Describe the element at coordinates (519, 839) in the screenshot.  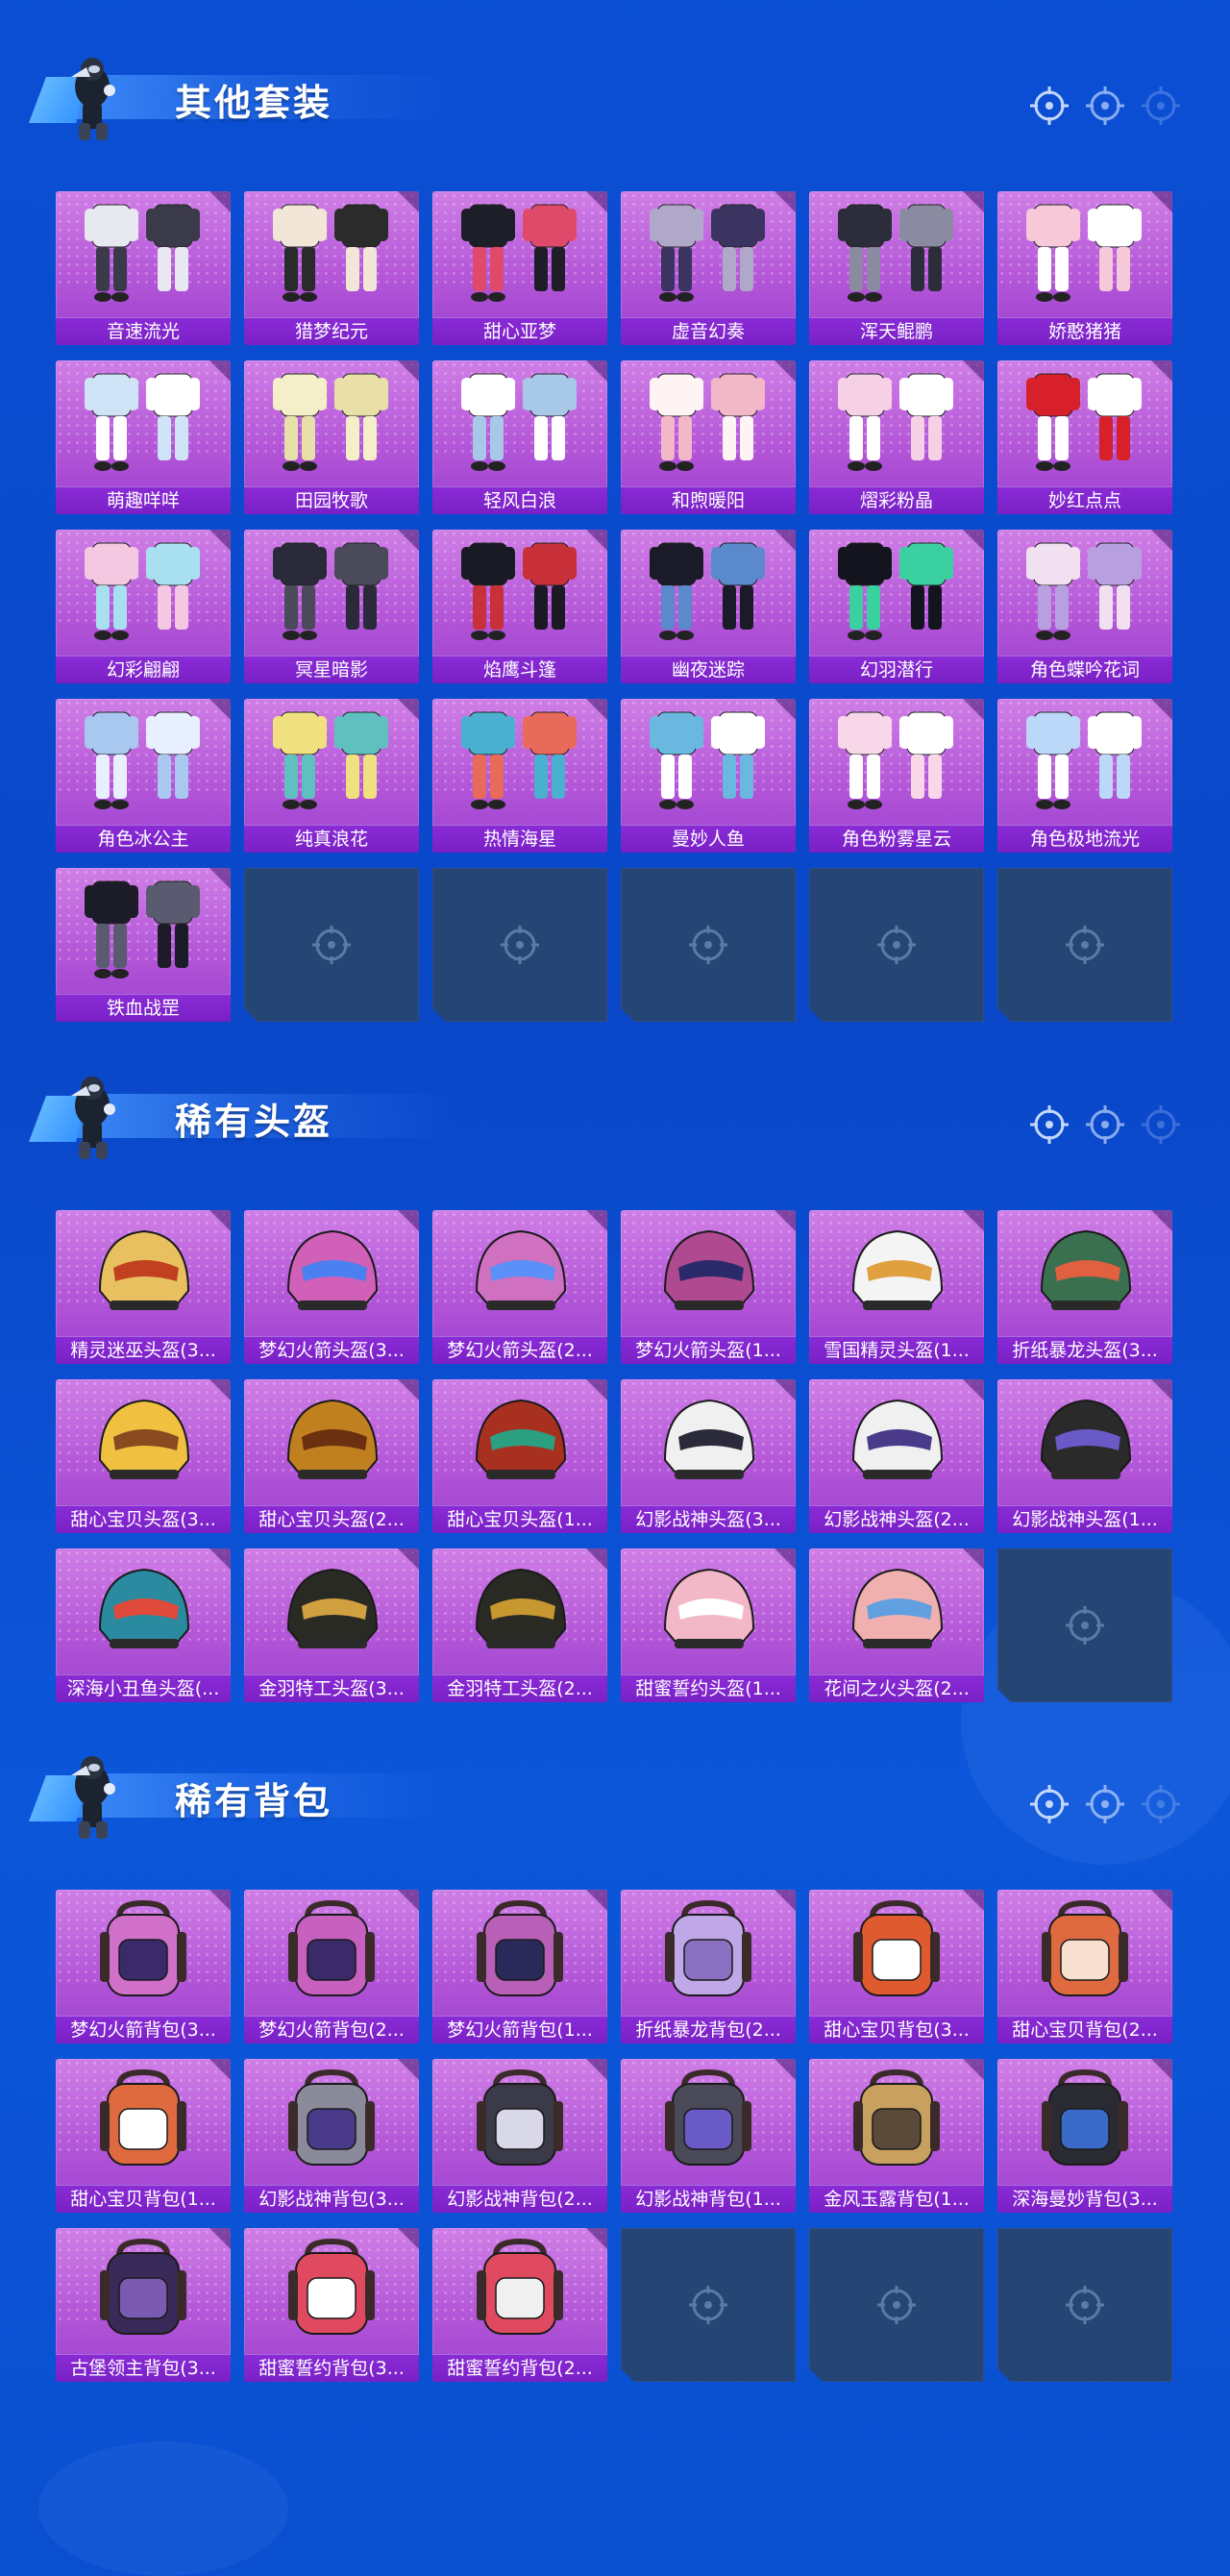
I see `item-name: 热情海星` at that location.